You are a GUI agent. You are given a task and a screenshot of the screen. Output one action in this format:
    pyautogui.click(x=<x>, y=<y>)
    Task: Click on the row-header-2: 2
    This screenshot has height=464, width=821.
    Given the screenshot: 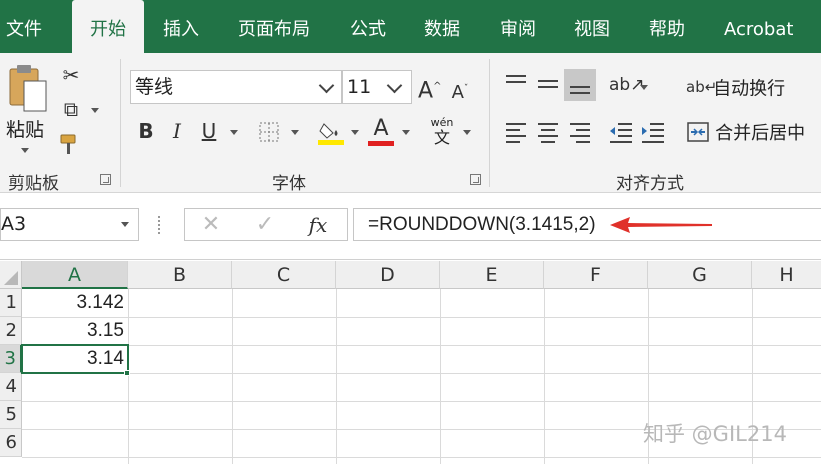 What is the action you would take?
    pyautogui.click(x=11, y=331)
    